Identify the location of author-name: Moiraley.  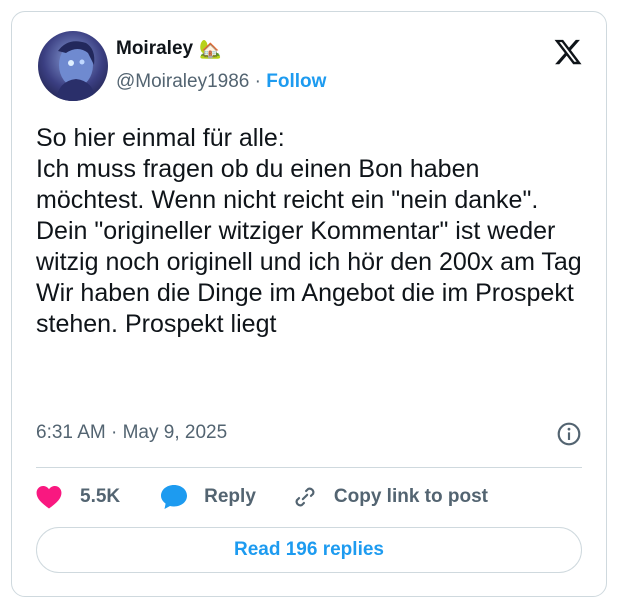
(154, 49).